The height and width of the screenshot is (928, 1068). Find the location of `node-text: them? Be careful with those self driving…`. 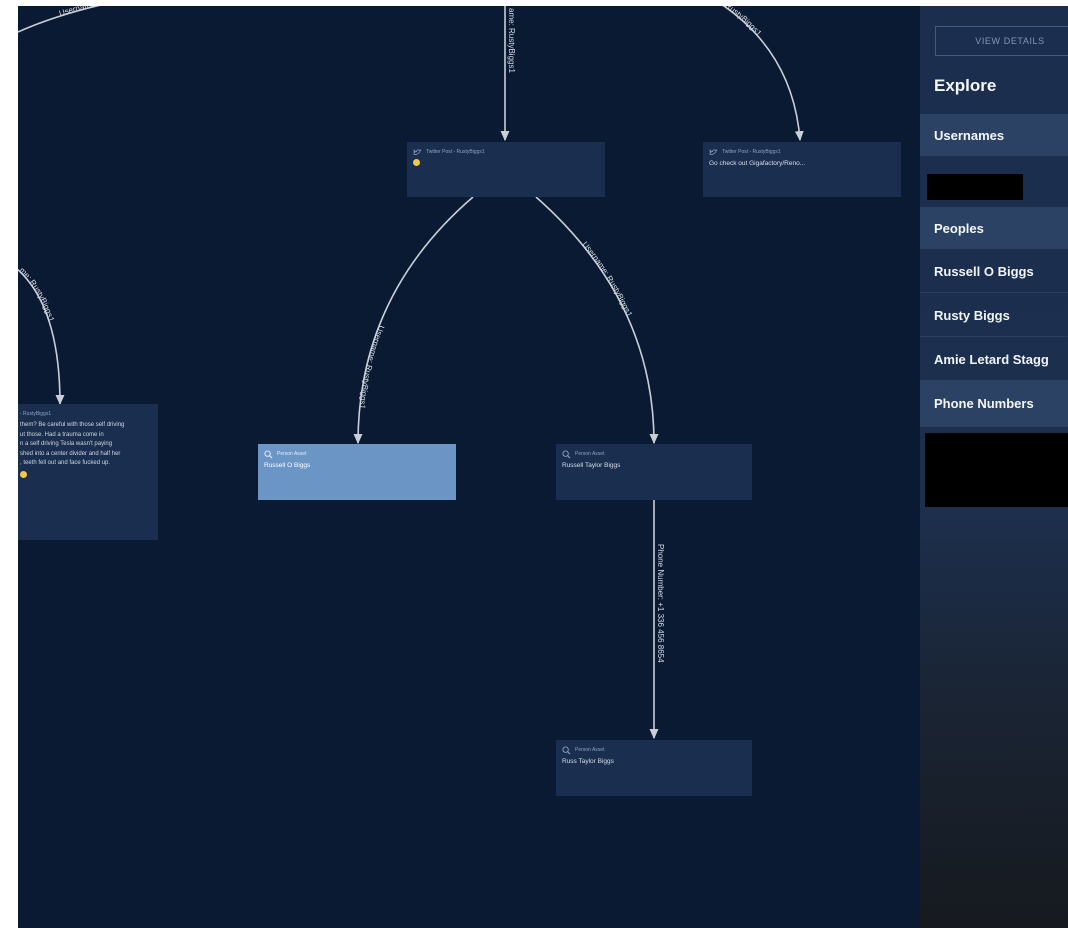

node-text: them? Be careful with those self driving… is located at coordinates (72, 444).